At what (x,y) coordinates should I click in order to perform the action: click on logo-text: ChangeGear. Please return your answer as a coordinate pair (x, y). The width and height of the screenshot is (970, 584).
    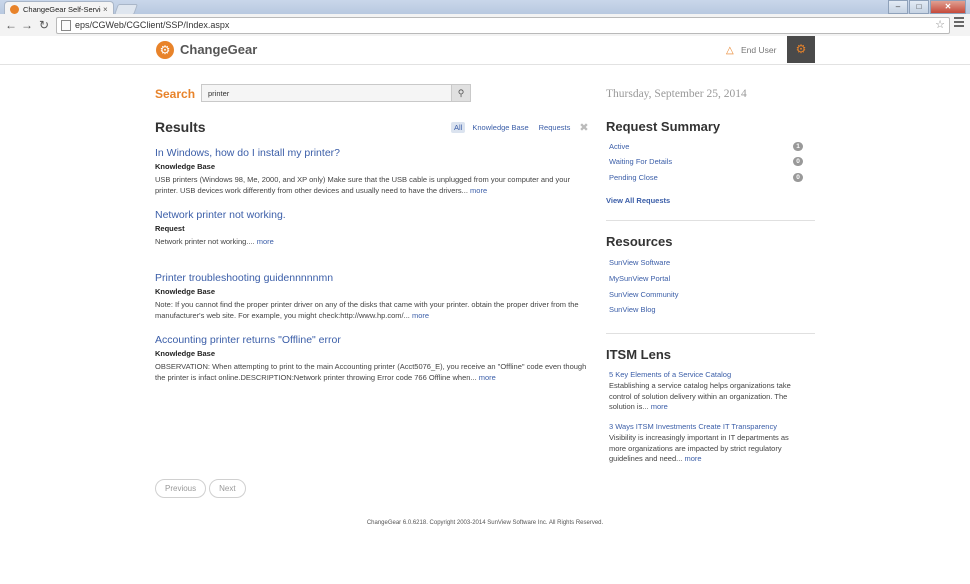
    Looking at the image, I should click on (219, 49).